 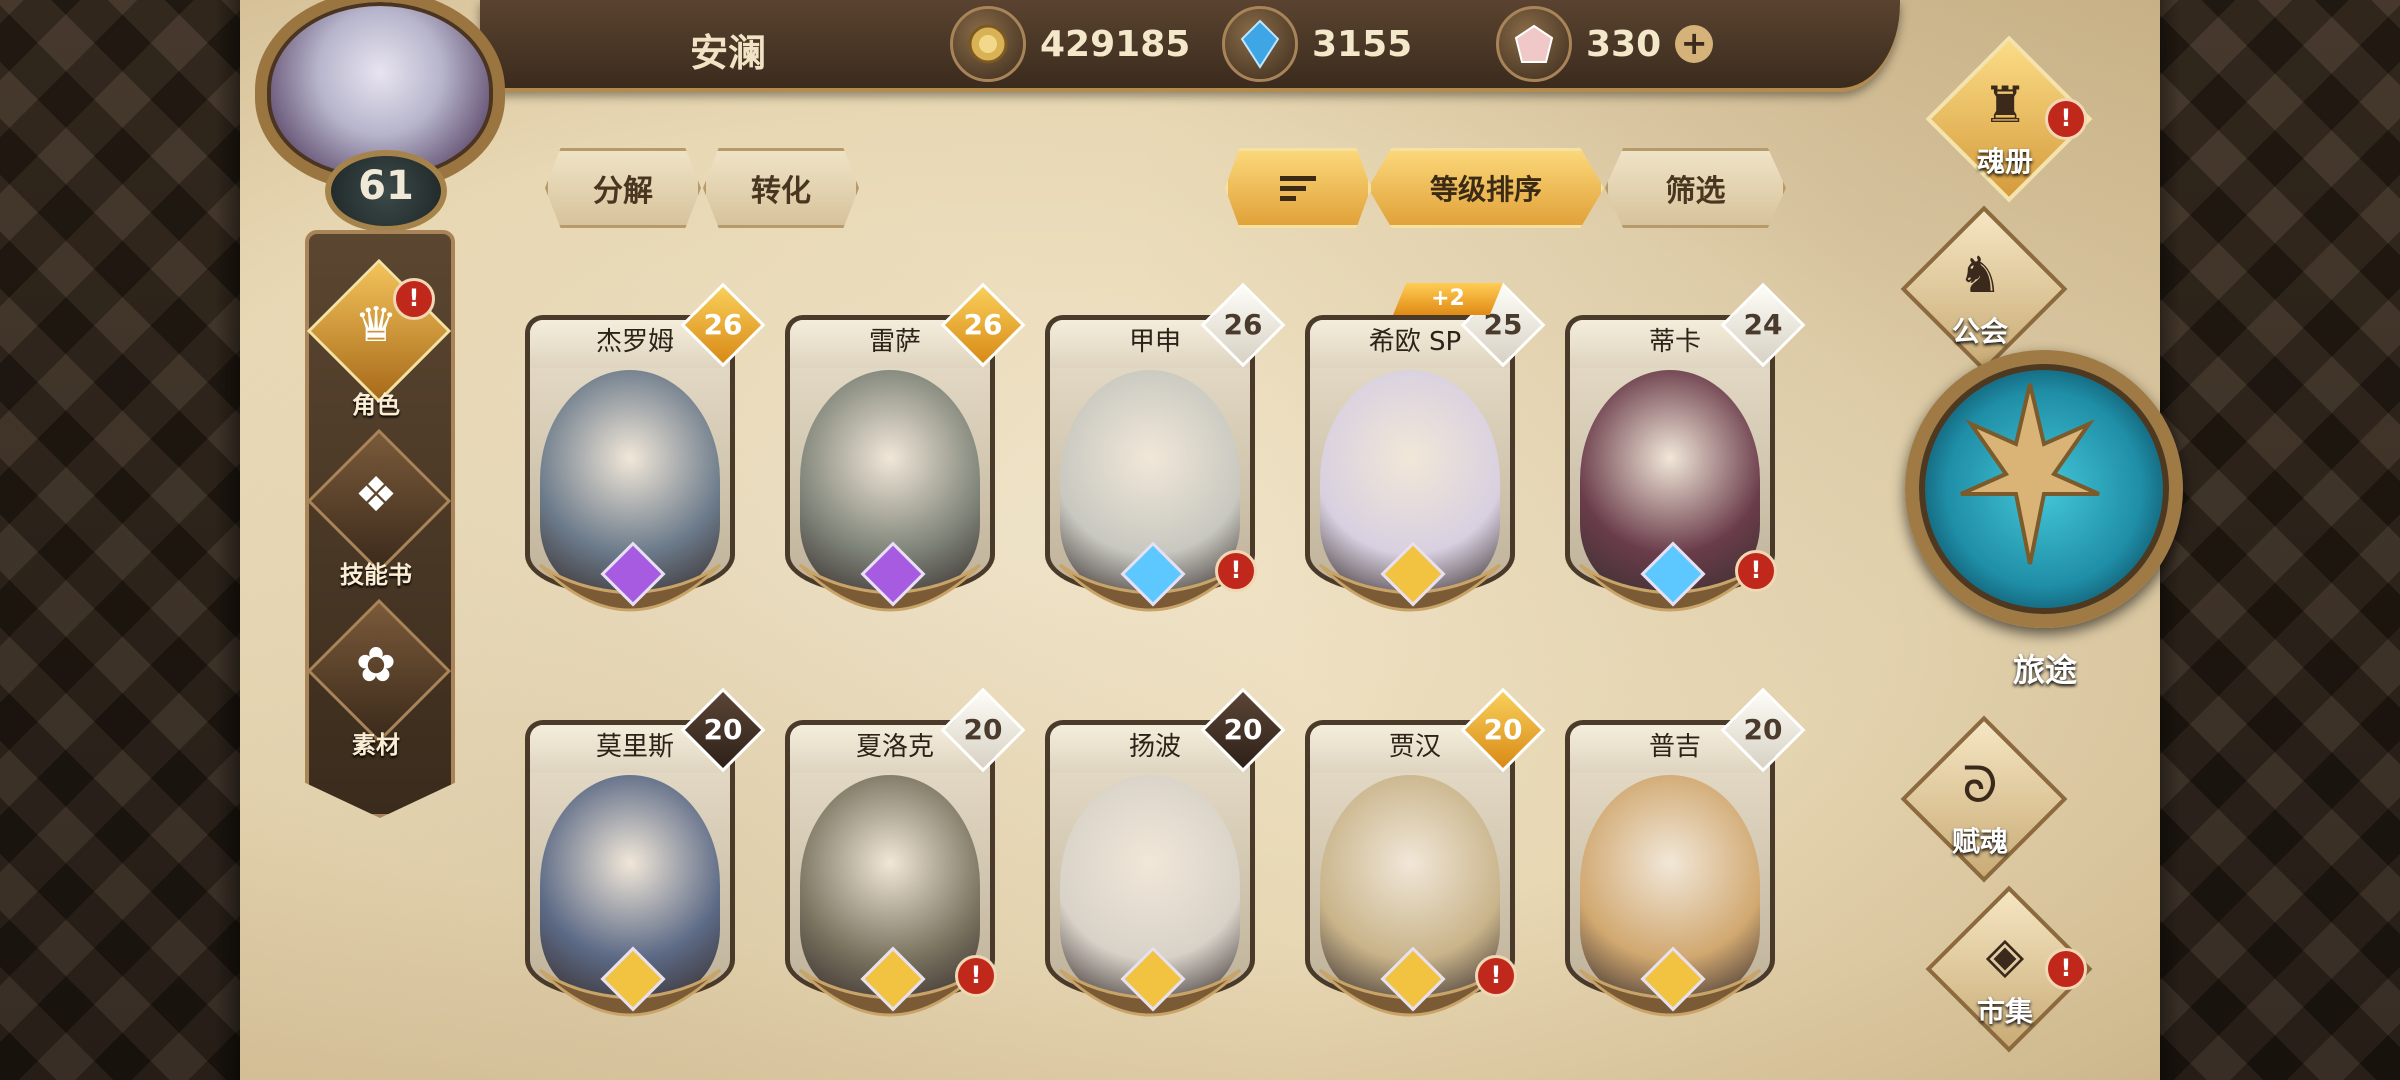 I want to click on sort-order-button, so click(x=1298, y=188).